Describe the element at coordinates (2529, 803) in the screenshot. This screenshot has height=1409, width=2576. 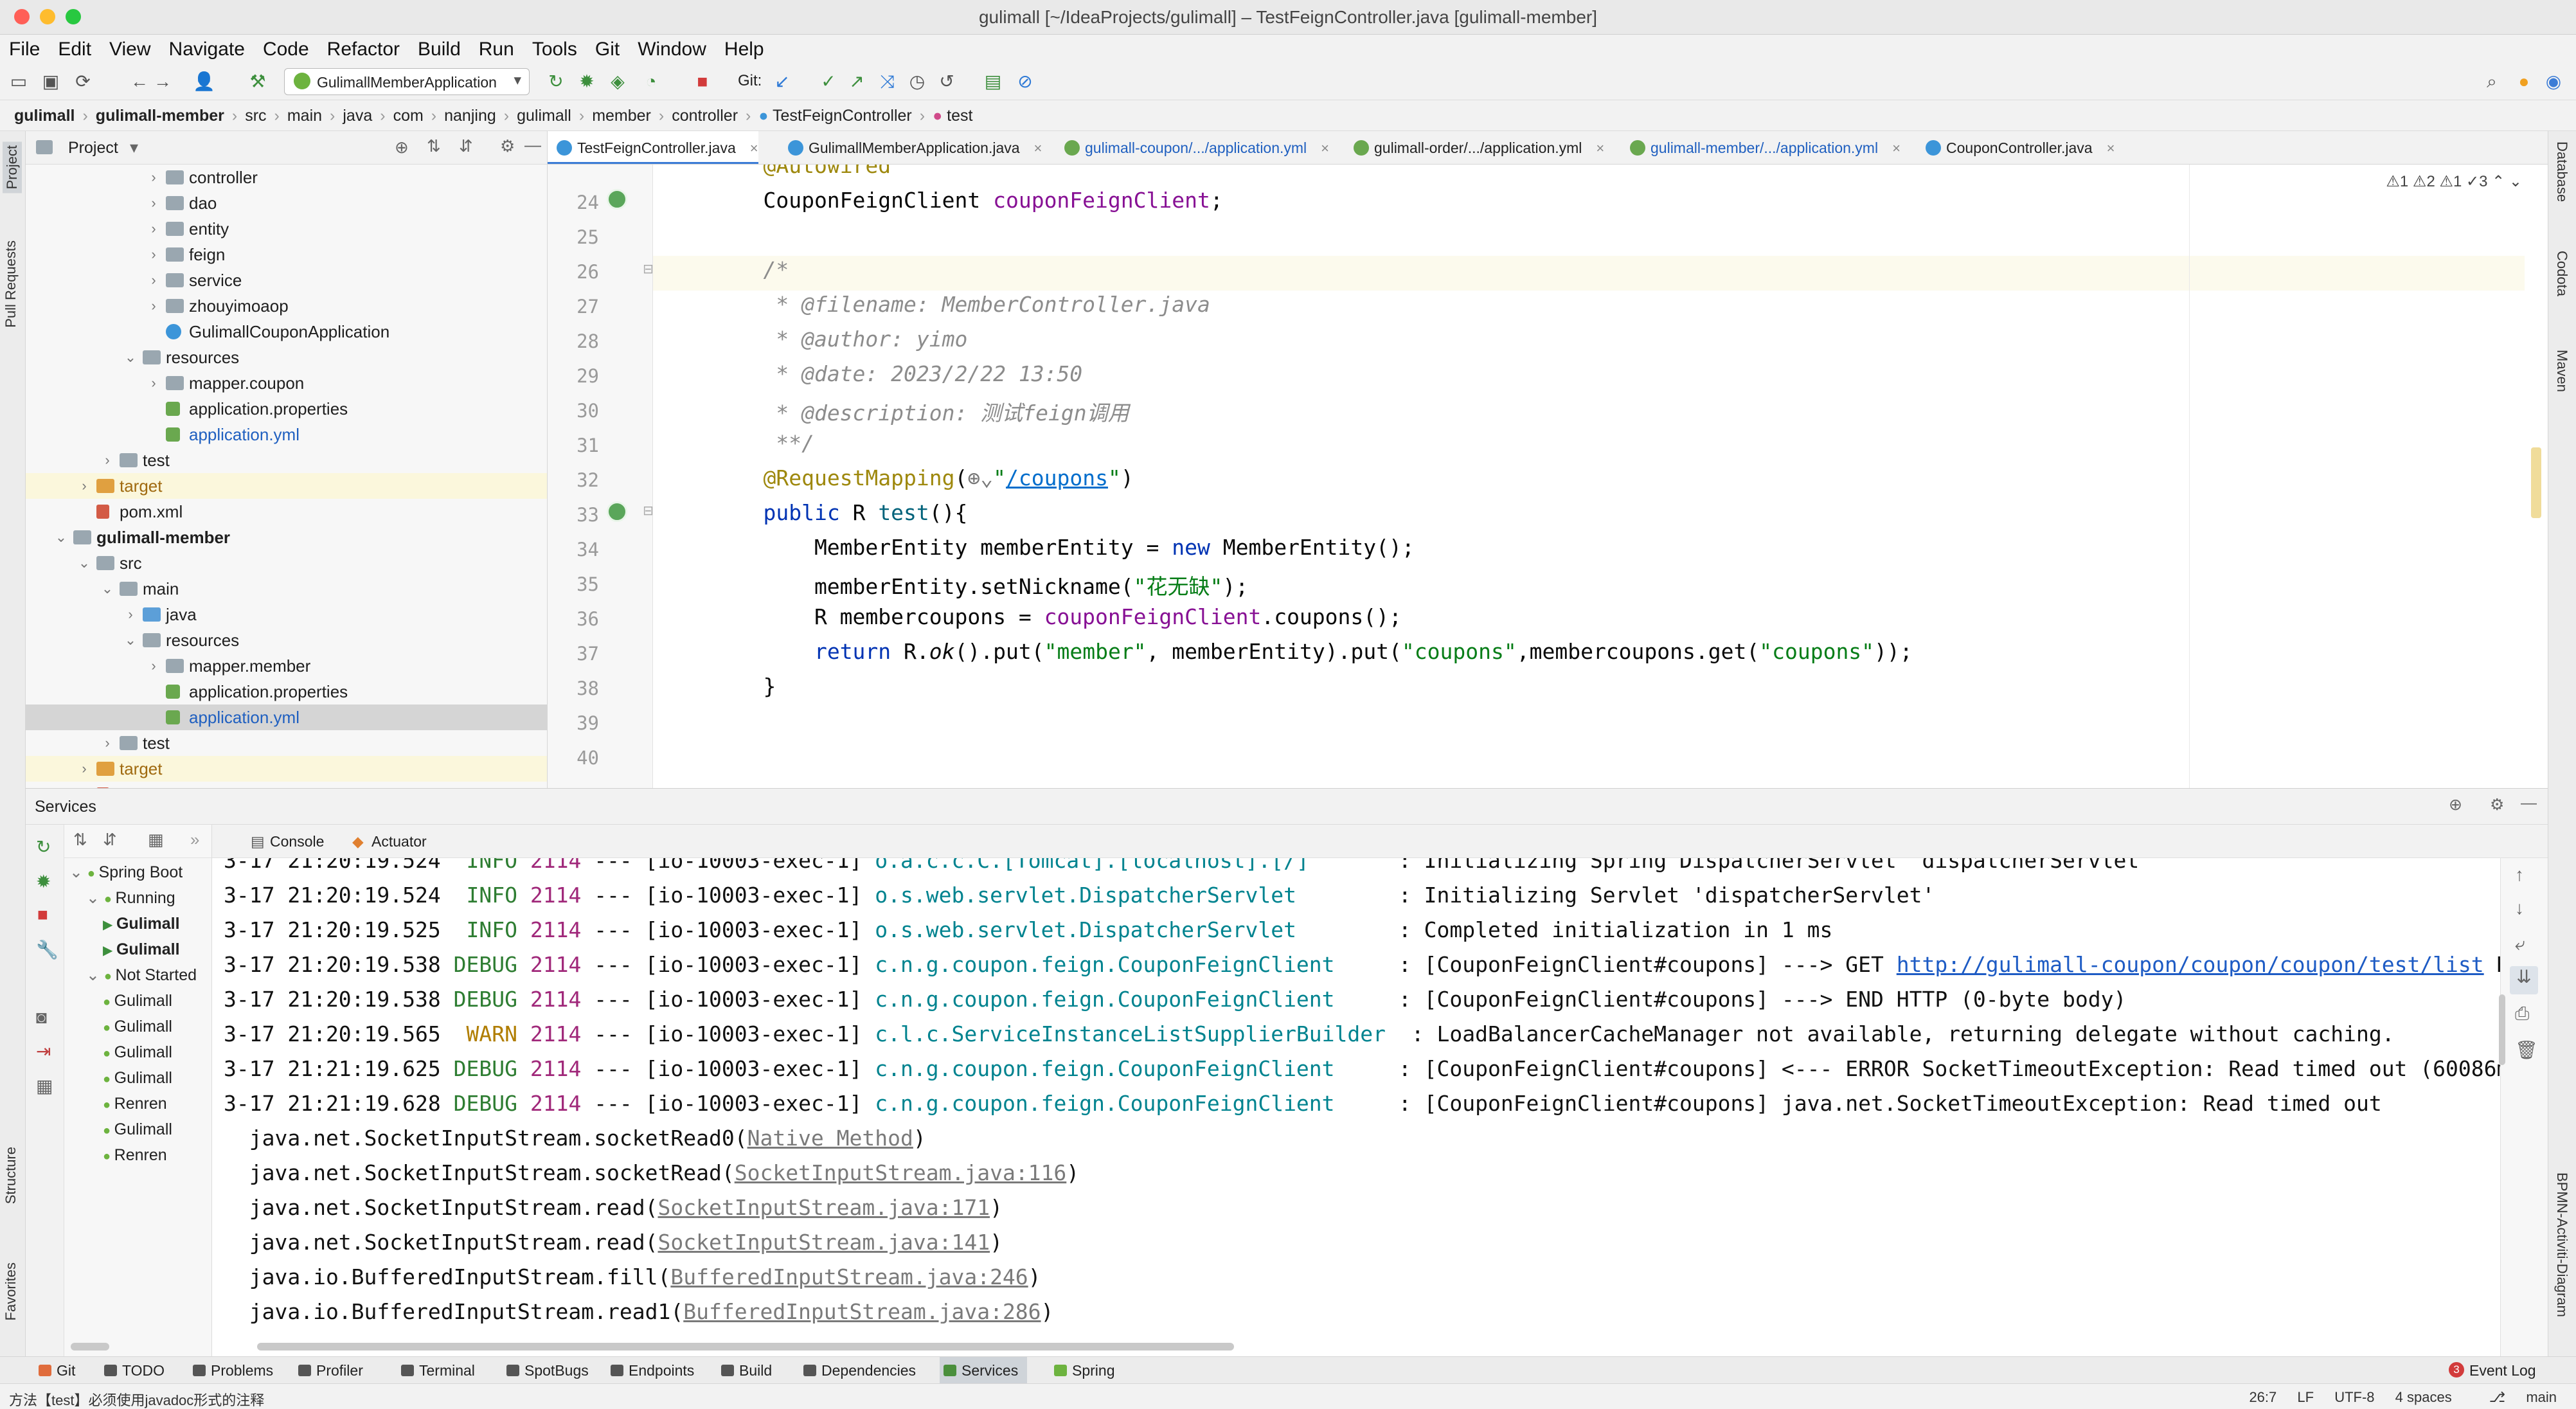
I see `hide-icon: —` at that location.